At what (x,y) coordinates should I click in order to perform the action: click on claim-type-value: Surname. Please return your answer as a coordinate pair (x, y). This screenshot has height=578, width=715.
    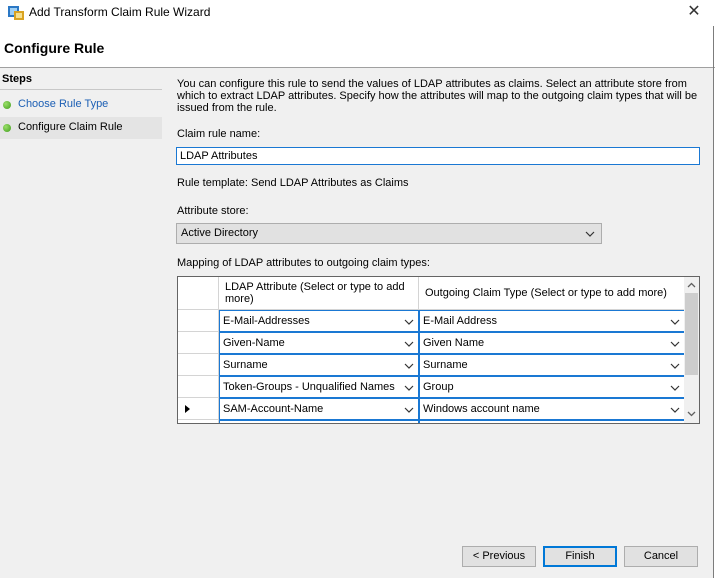
    Looking at the image, I should click on (445, 365).